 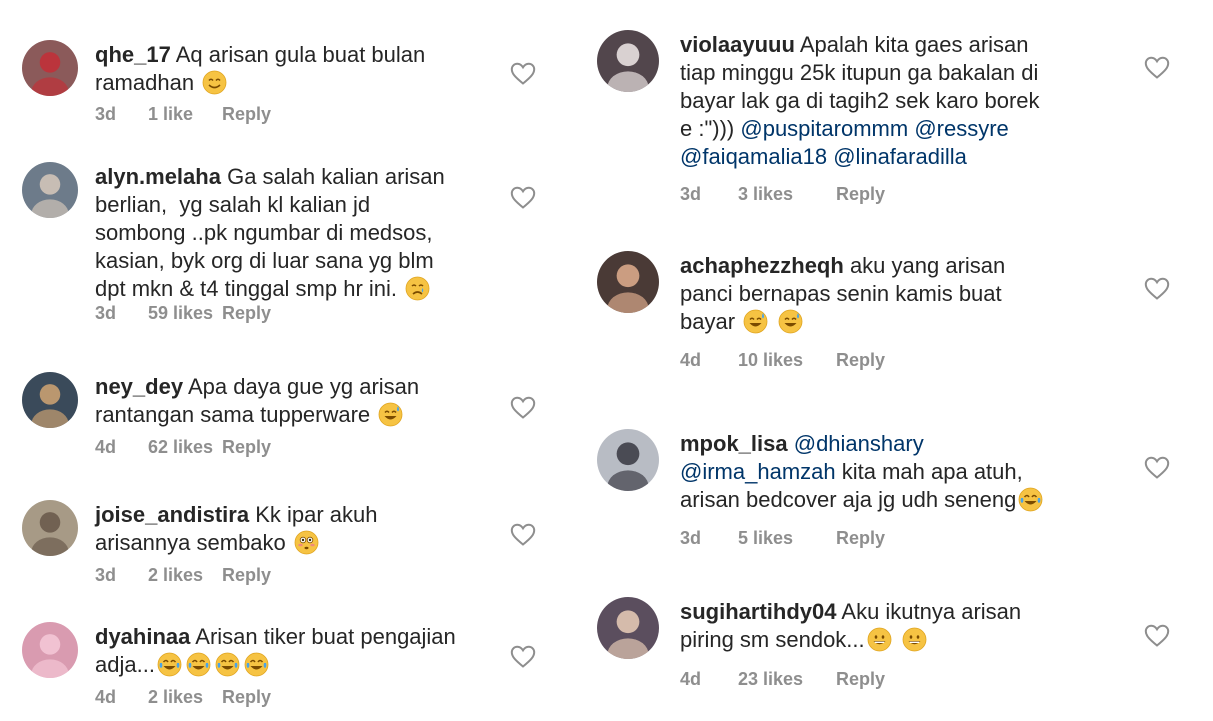 I want to click on comment-username: mpok_lisa, so click(x=734, y=443).